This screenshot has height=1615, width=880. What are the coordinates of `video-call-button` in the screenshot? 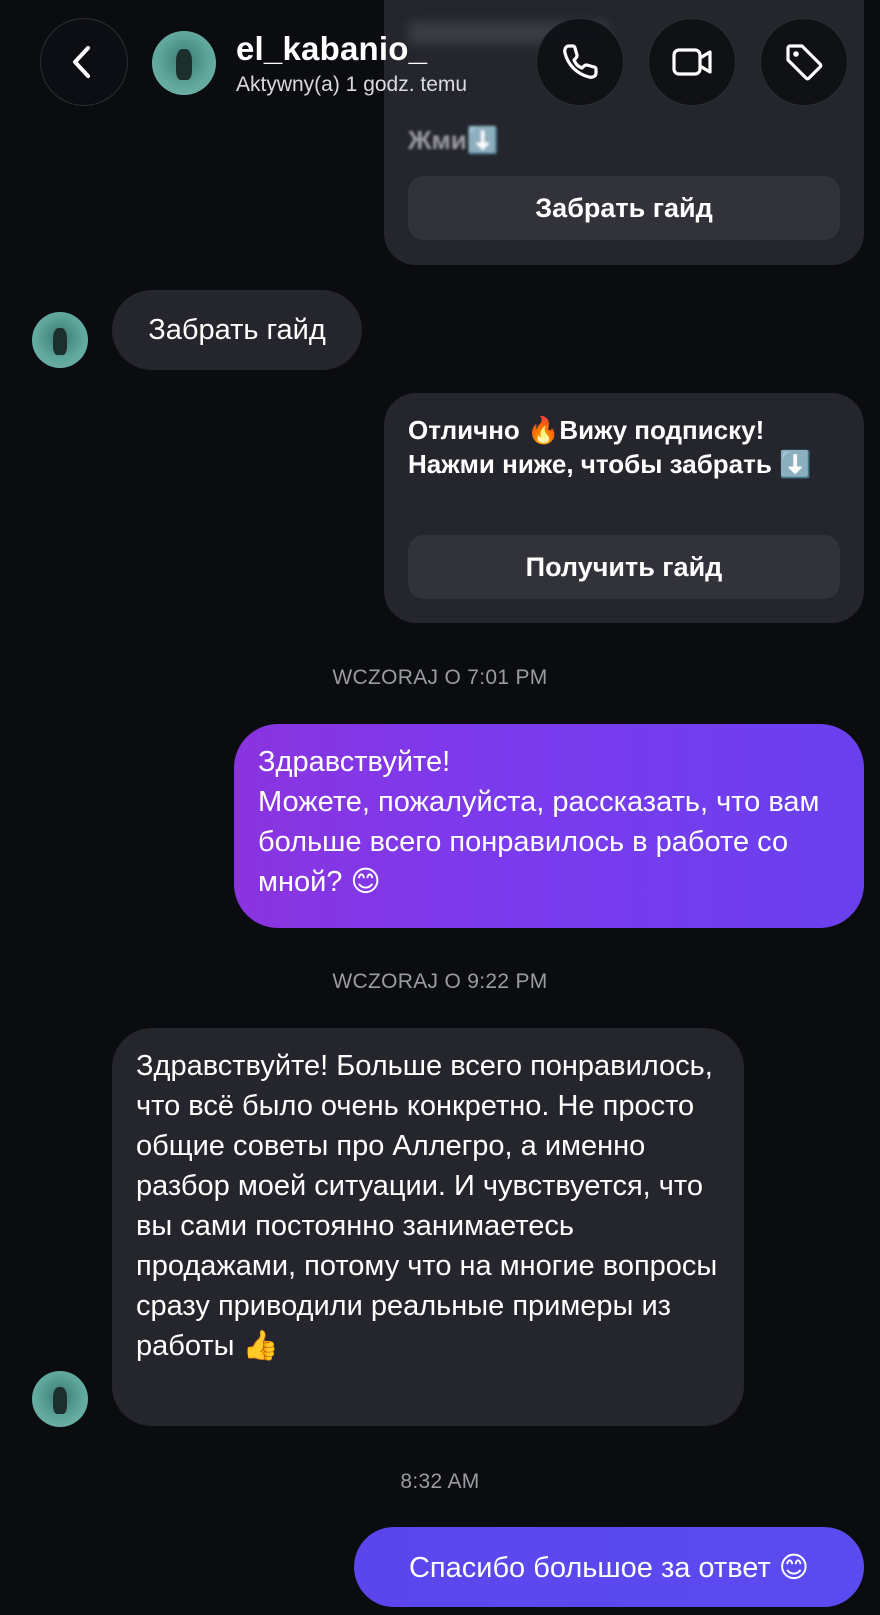 It's located at (692, 62).